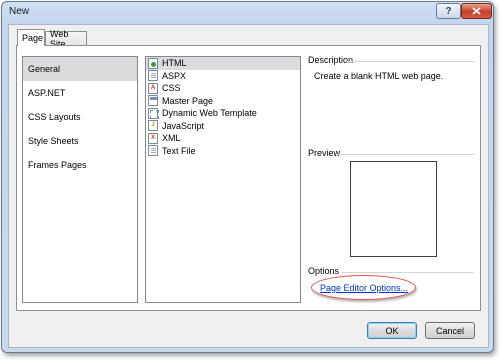 Image resolution: width=501 pixels, height=362 pixels. What do you see at coordinates (19, 11) in the screenshot?
I see `dialog-title: New` at bounding box center [19, 11].